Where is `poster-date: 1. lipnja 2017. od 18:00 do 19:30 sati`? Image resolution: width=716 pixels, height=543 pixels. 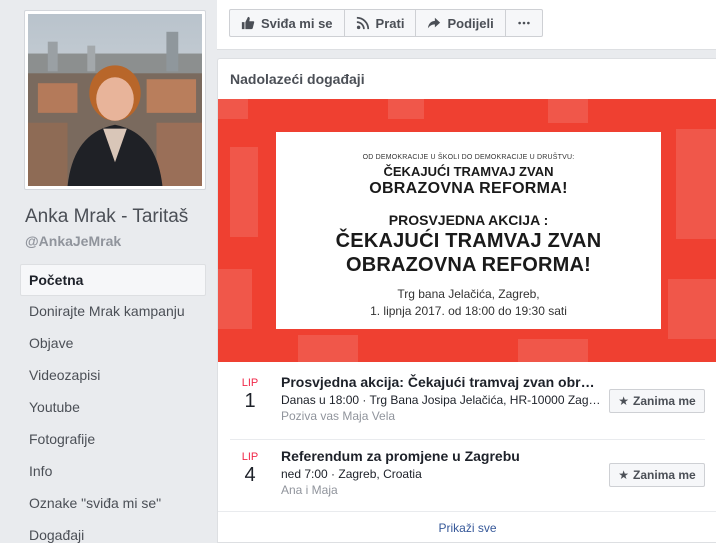 poster-date: 1. lipnja 2017. od 18:00 do 19:30 sati is located at coordinates (468, 311).